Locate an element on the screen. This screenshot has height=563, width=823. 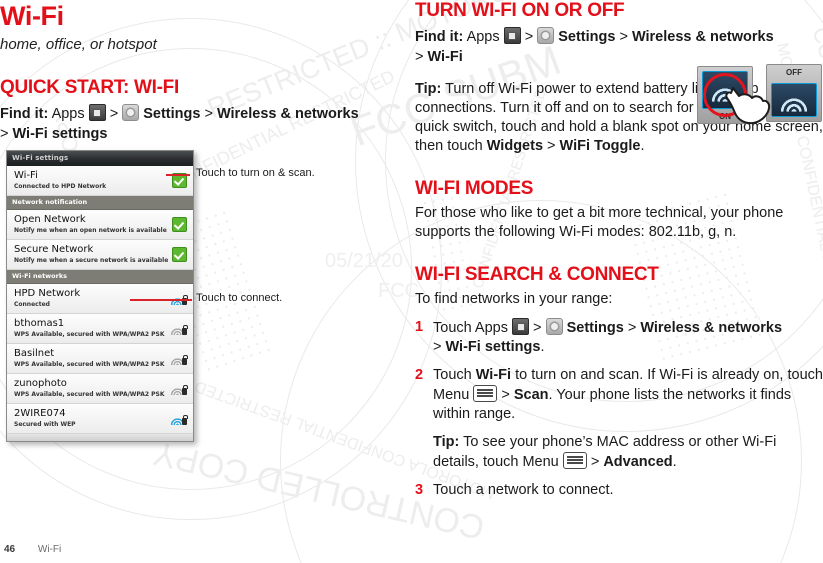
settings-row-subtitle: Connected to HPD Network is located at coordinates (60, 186).